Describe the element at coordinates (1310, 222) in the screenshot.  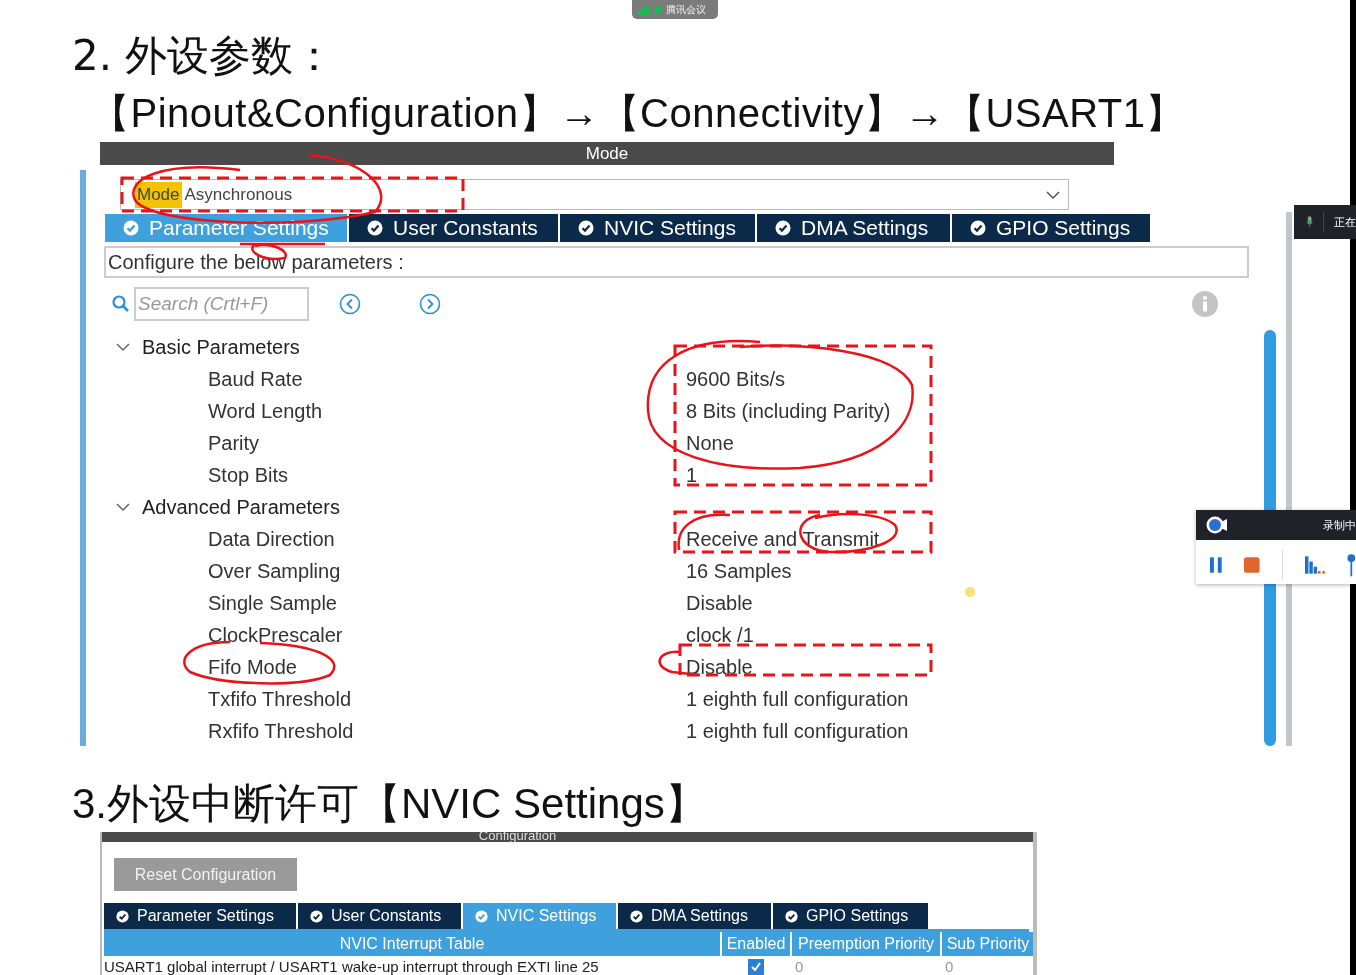
I see `microphone-icon` at that location.